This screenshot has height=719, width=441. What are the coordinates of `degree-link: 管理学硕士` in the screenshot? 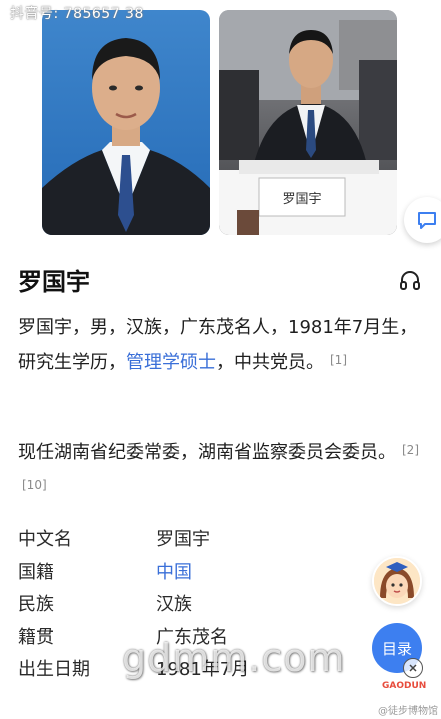 It's located at (171, 362).